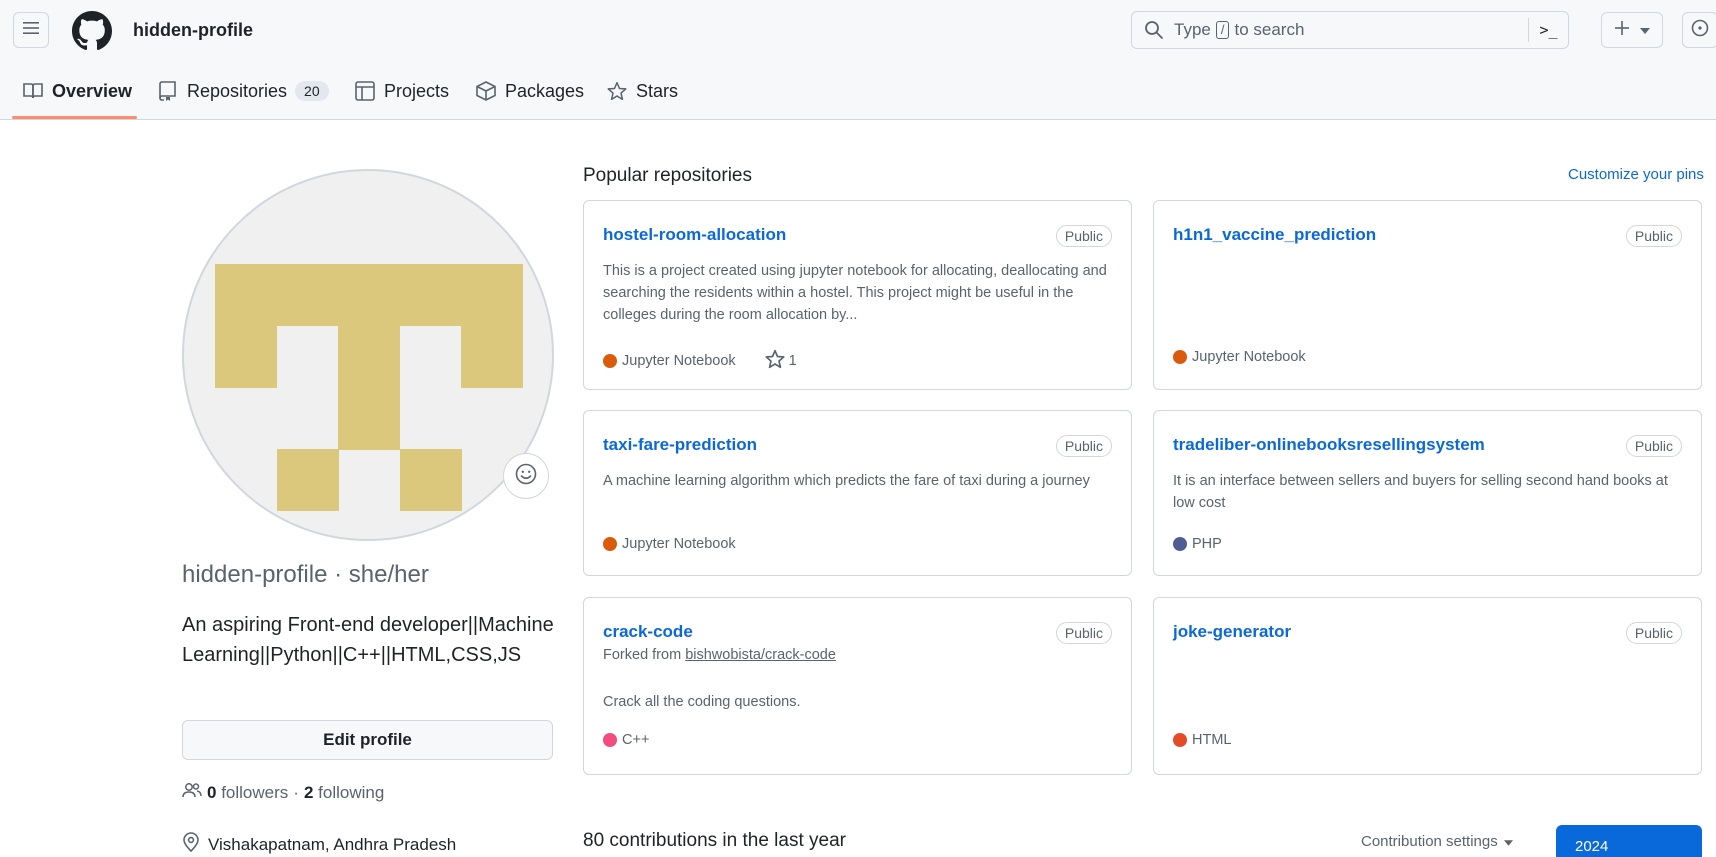 Image resolution: width=1716 pixels, height=857 pixels. I want to click on contribution-settings-label: Contribution settings, so click(1429, 841).